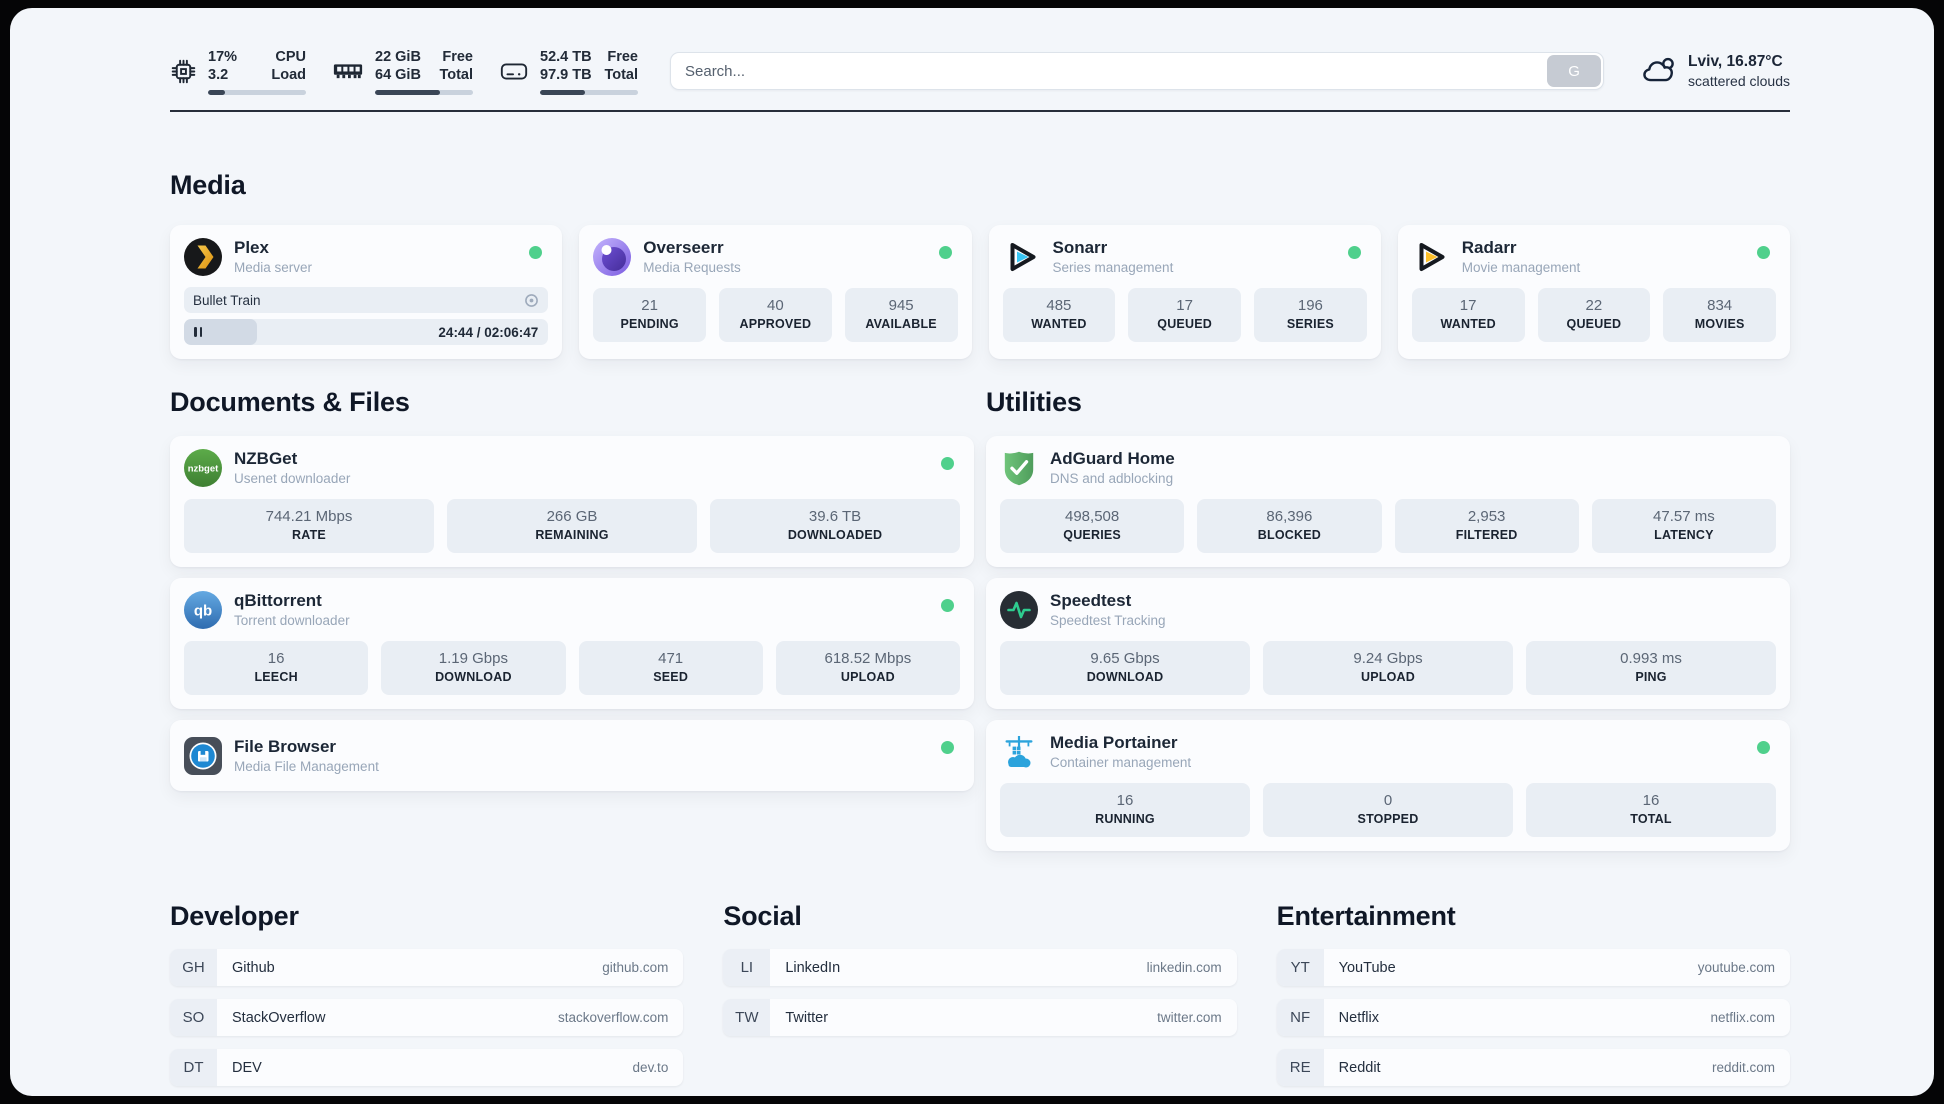 This screenshot has height=1104, width=1944. Describe the element at coordinates (901, 315) in the screenshot. I see `stat-chip-available: 945 AVAILABLE` at that location.